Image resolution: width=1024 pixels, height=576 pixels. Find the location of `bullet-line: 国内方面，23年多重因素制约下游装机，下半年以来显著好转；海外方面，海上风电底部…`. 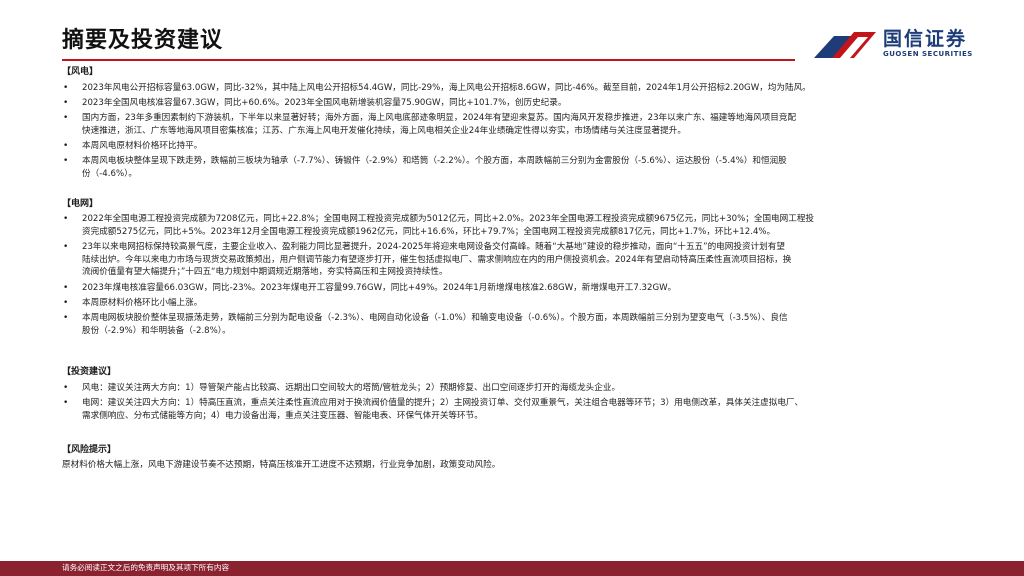

bullet-line: 国内方面，23年多重因素制约下游装机，下半年以来显著好转；海外方面，海上风电底部… is located at coordinates (439, 118).